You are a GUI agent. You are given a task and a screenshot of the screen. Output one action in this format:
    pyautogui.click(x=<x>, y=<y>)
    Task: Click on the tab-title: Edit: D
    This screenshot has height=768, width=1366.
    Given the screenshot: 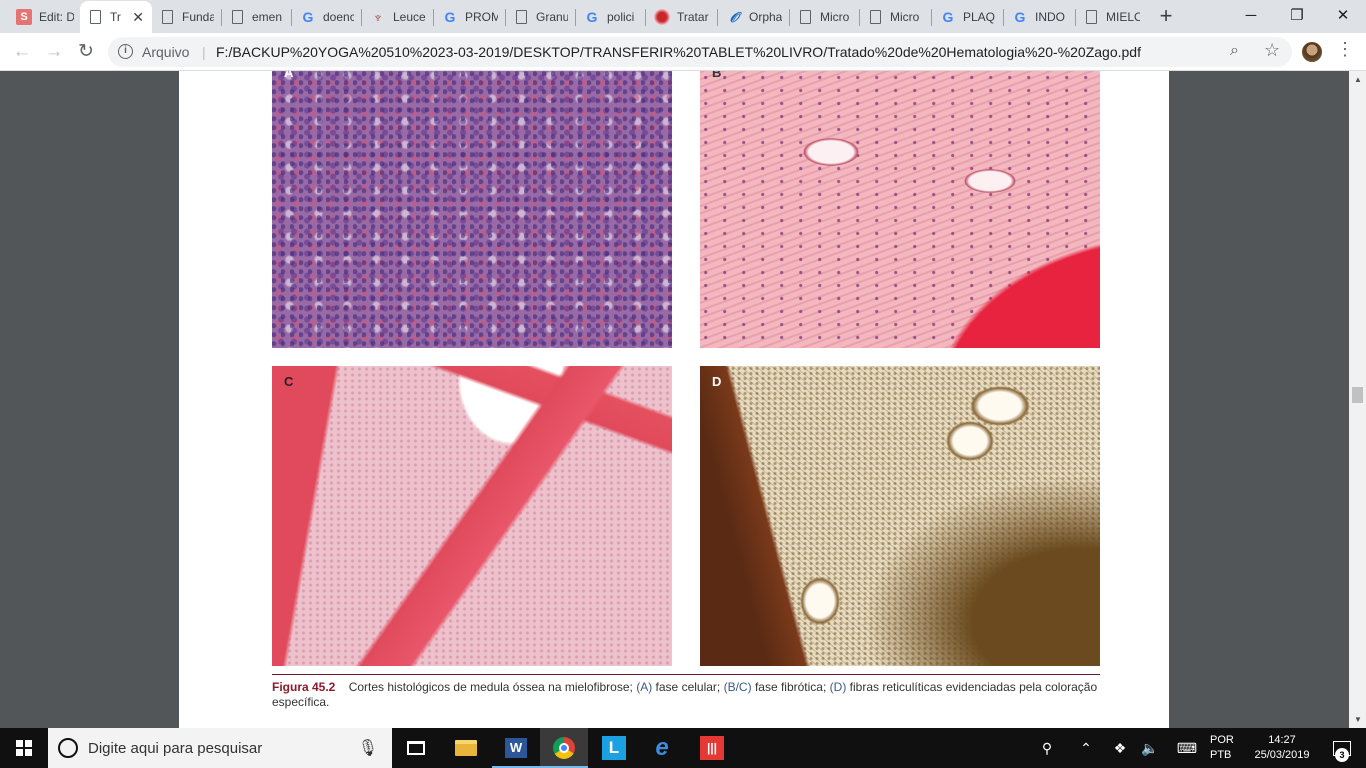 What is the action you would take?
    pyautogui.click(x=56, y=17)
    